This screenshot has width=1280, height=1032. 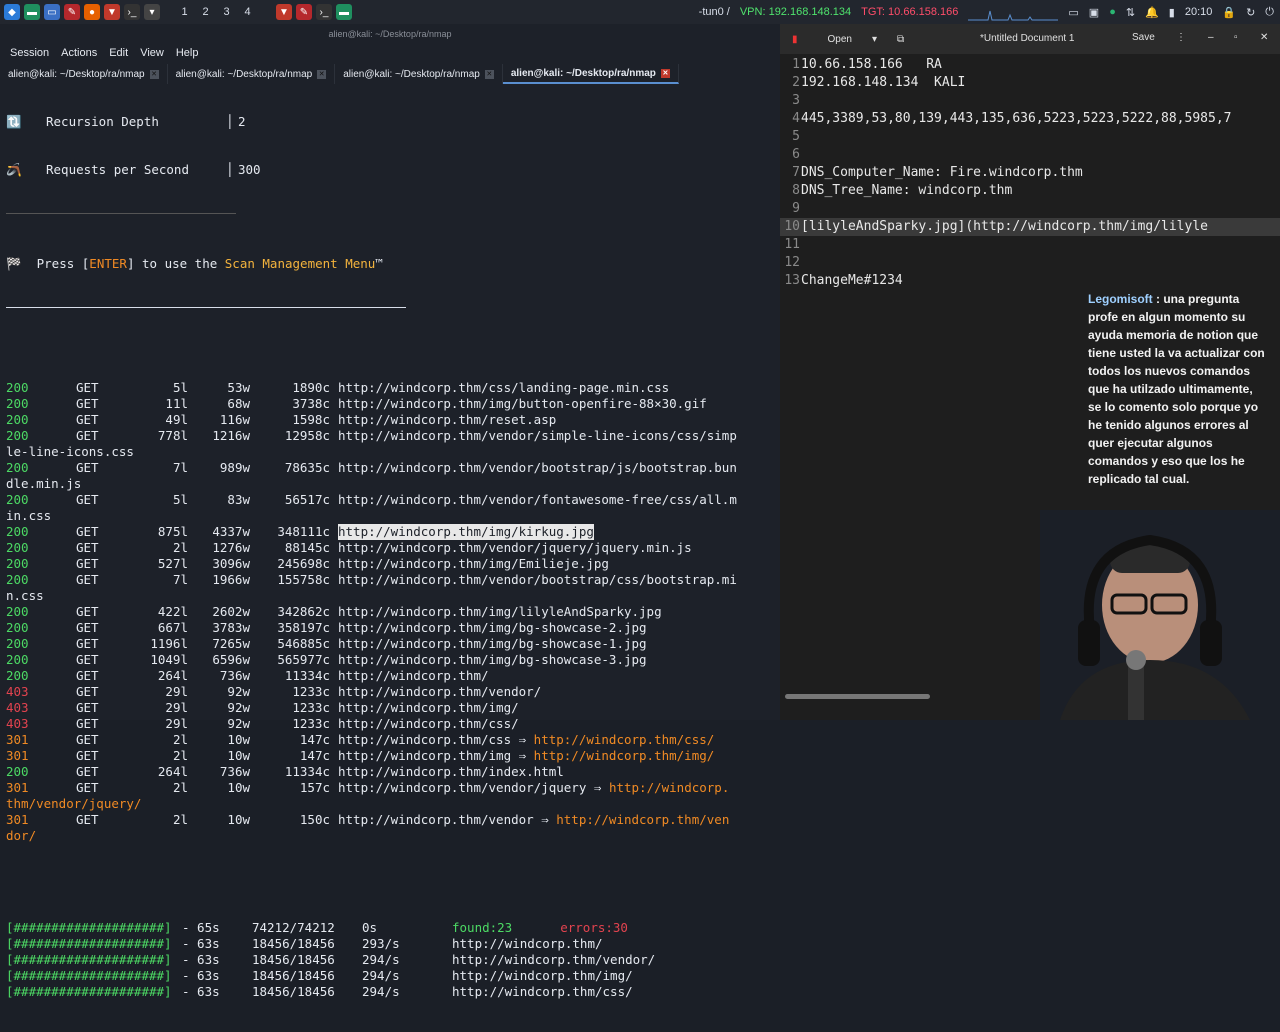 What do you see at coordinates (1181, 37) in the screenshot?
I see `menu-icon: ⋮` at bounding box center [1181, 37].